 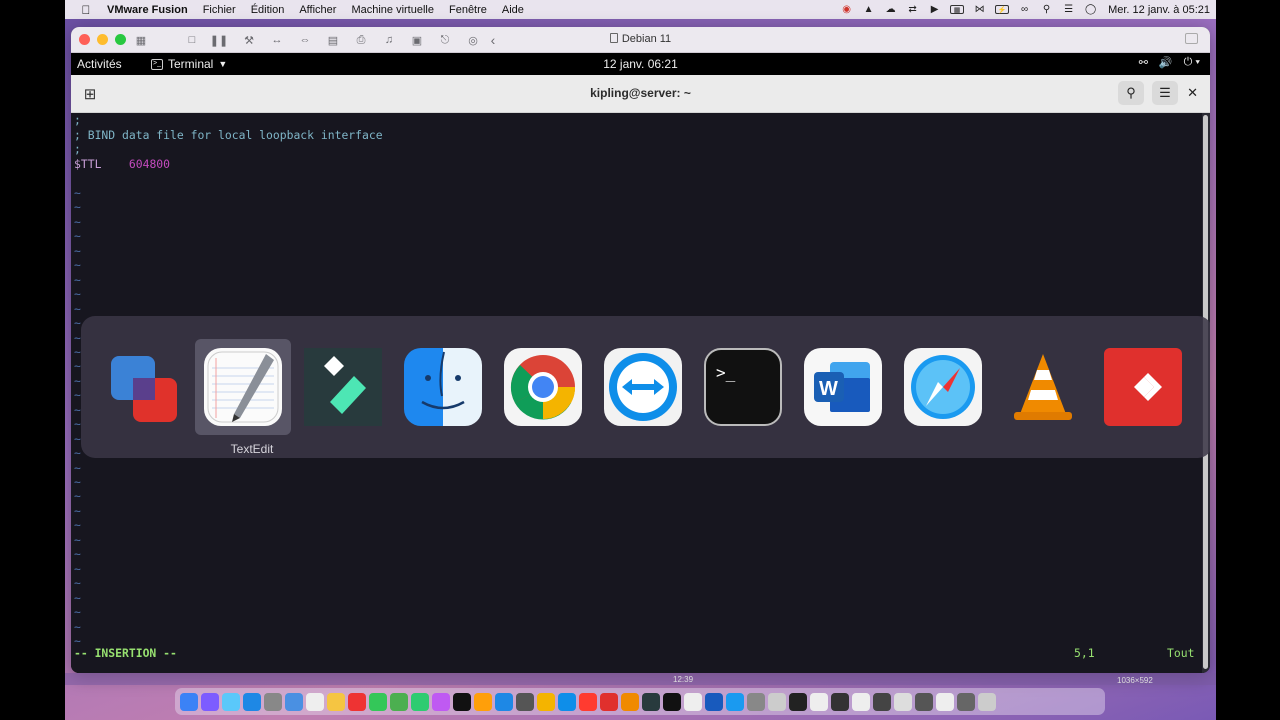 What do you see at coordinates (846, 9) in the screenshot?
I see `record-icon: ◉` at bounding box center [846, 9].